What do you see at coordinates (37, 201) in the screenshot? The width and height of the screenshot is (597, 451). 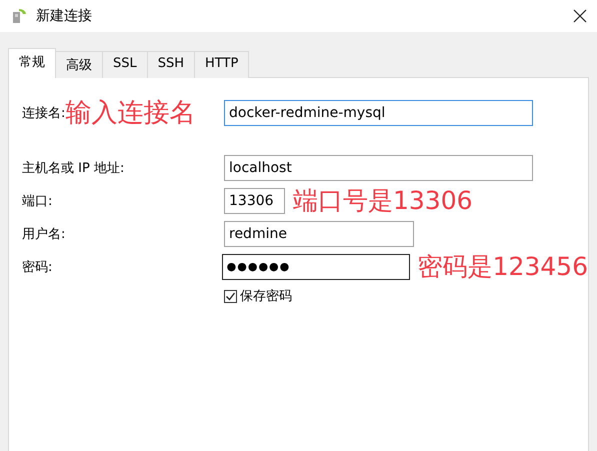 I see `field-label: 端口:` at bounding box center [37, 201].